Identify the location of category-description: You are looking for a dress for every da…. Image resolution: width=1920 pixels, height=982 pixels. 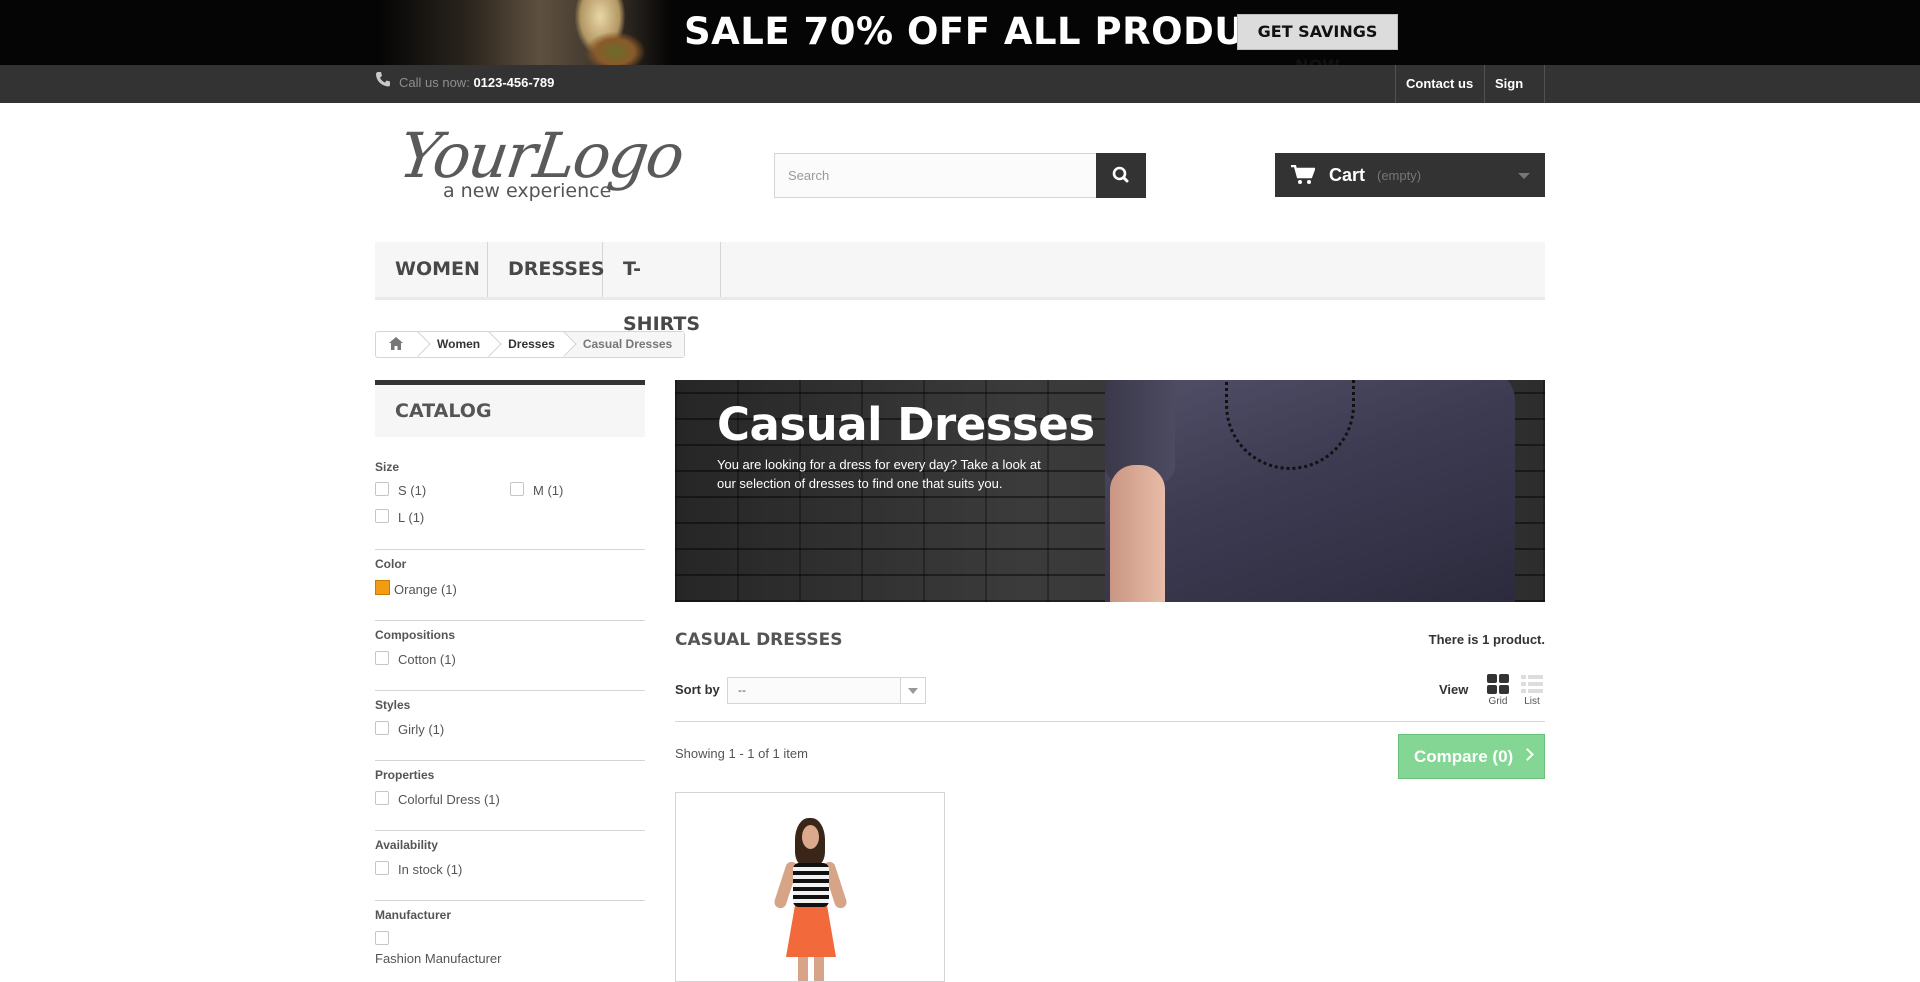
(879, 474).